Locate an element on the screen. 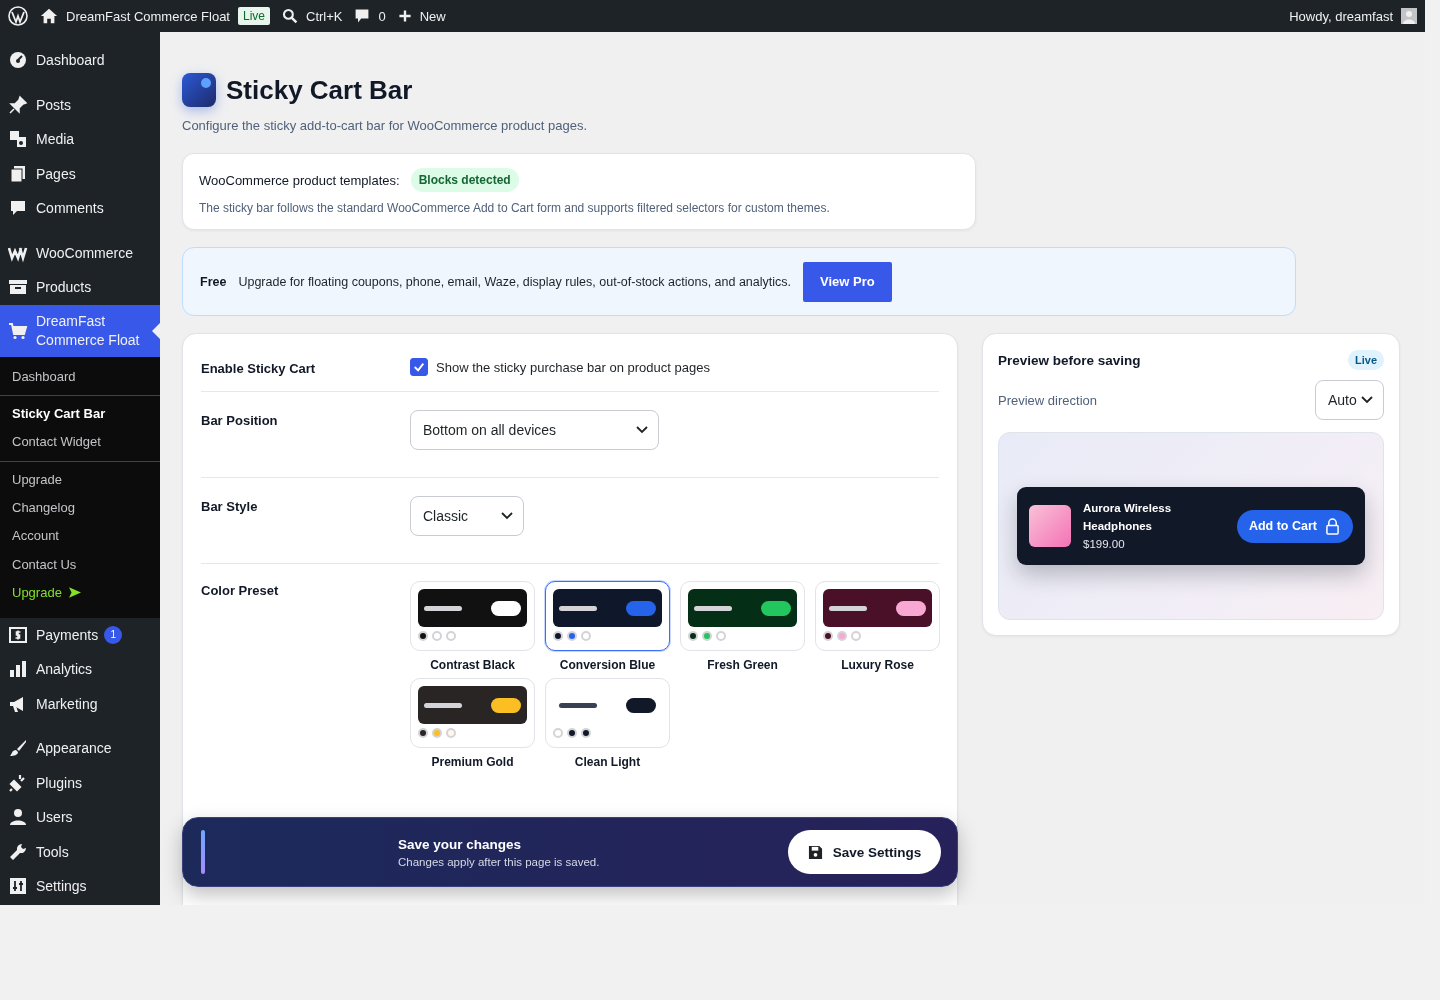 Image resolution: width=1440 pixels, height=1000 pixels. dropdown: Auto is located at coordinates (1349, 400).